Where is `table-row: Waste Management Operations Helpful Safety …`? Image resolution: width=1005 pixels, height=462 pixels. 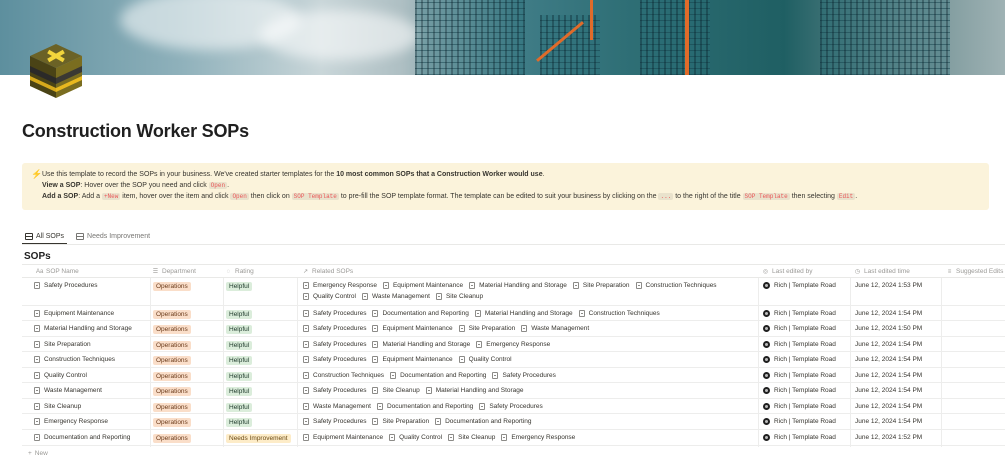 table-row: Waste Management Operations Helpful Safety … is located at coordinates (513, 391).